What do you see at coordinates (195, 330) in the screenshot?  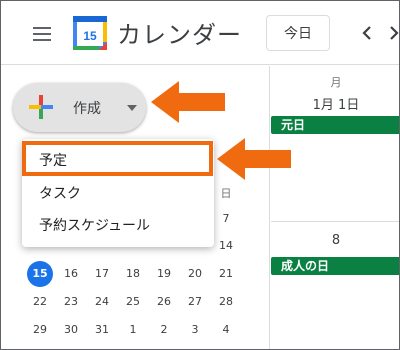 I see `mini-calendar-day: 3` at bounding box center [195, 330].